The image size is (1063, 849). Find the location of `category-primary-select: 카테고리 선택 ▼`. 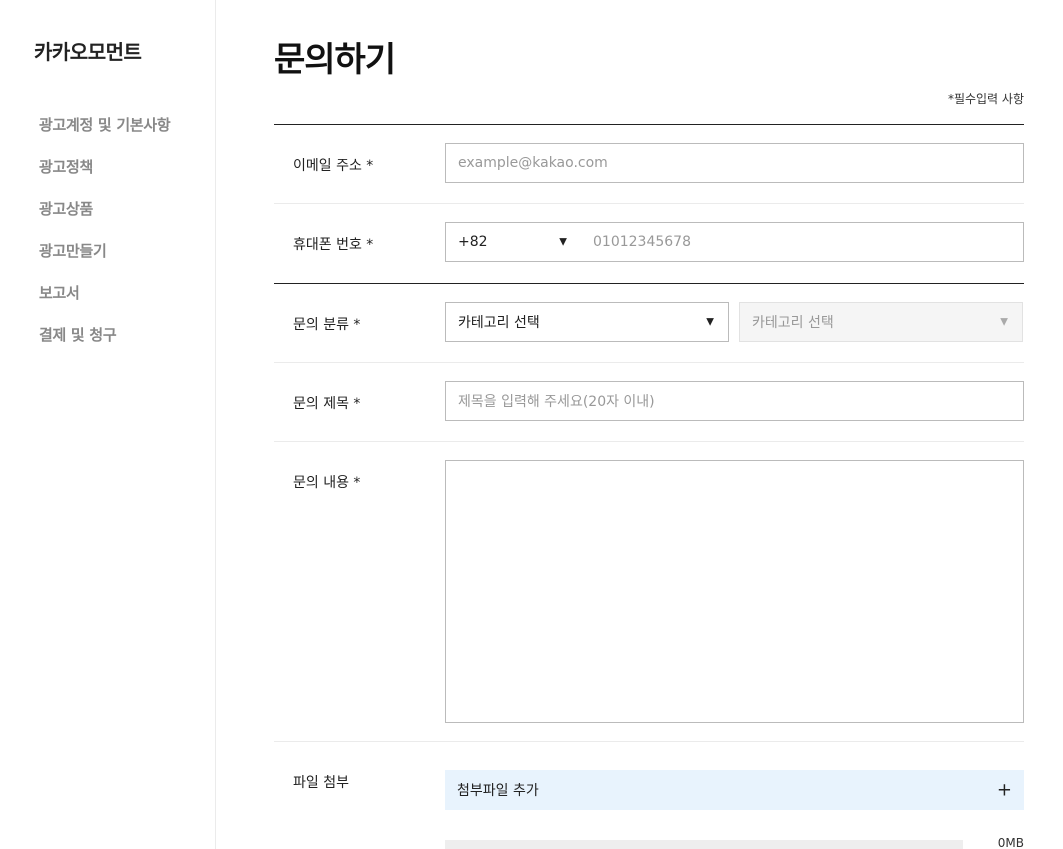

category-primary-select: 카테고리 선택 ▼ is located at coordinates (587, 322).